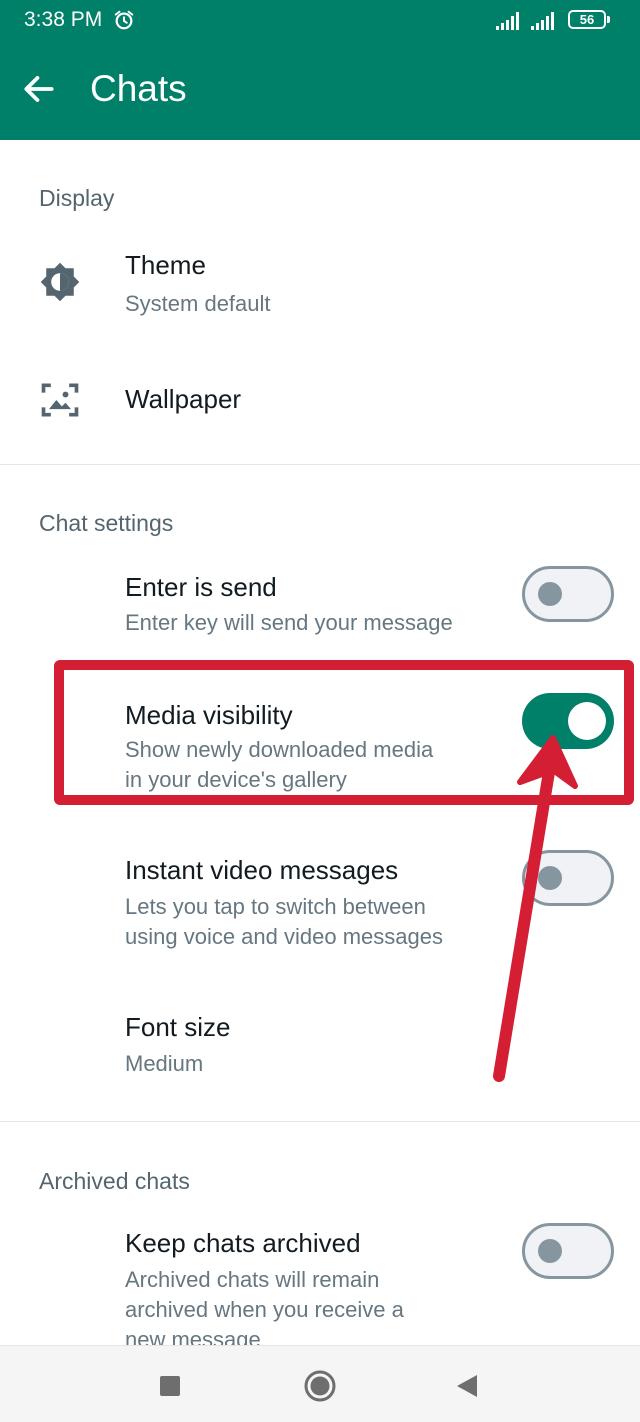  What do you see at coordinates (63, 19) in the screenshot?
I see `status-time: 3:38 PM` at bounding box center [63, 19].